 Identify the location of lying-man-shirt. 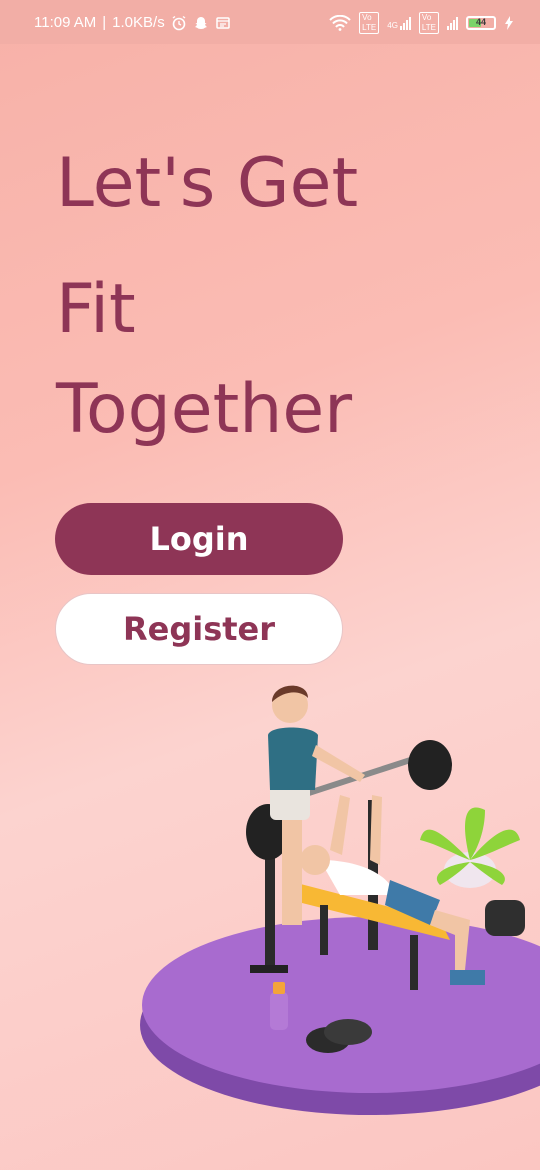
(357, 877).